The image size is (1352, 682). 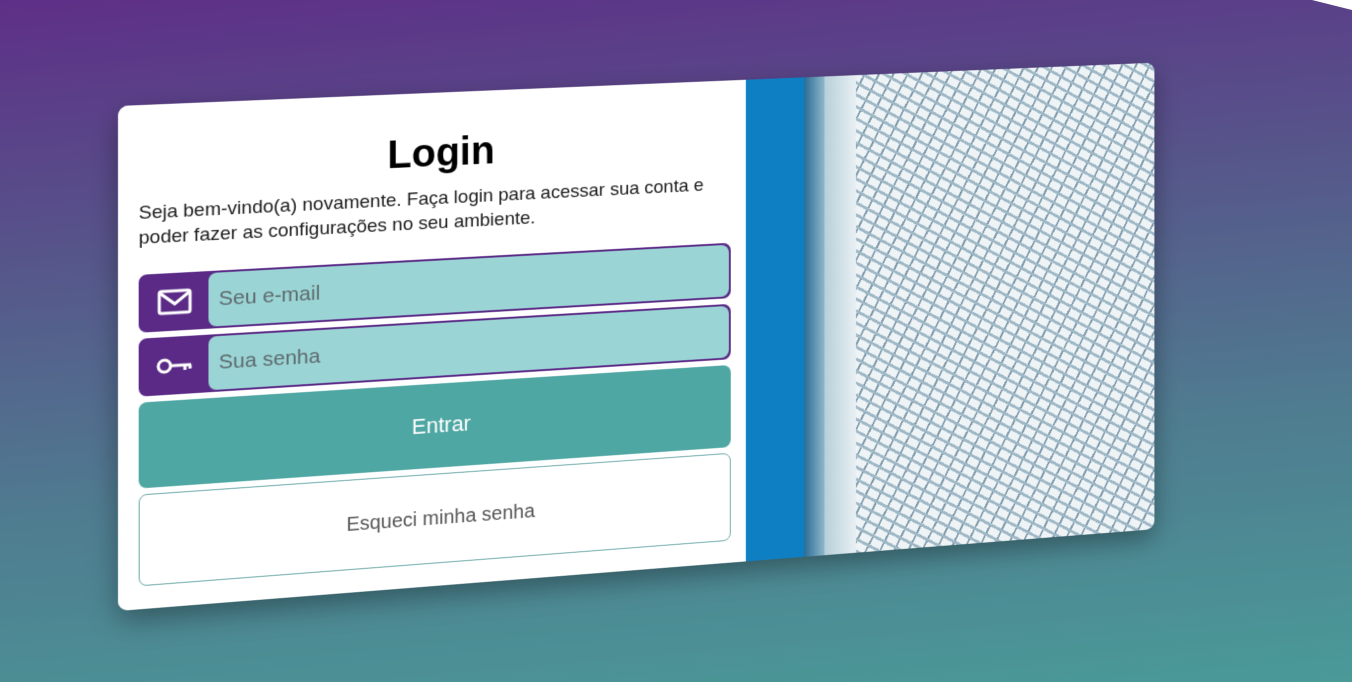 I want to click on building-edge, so click(x=814, y=316).